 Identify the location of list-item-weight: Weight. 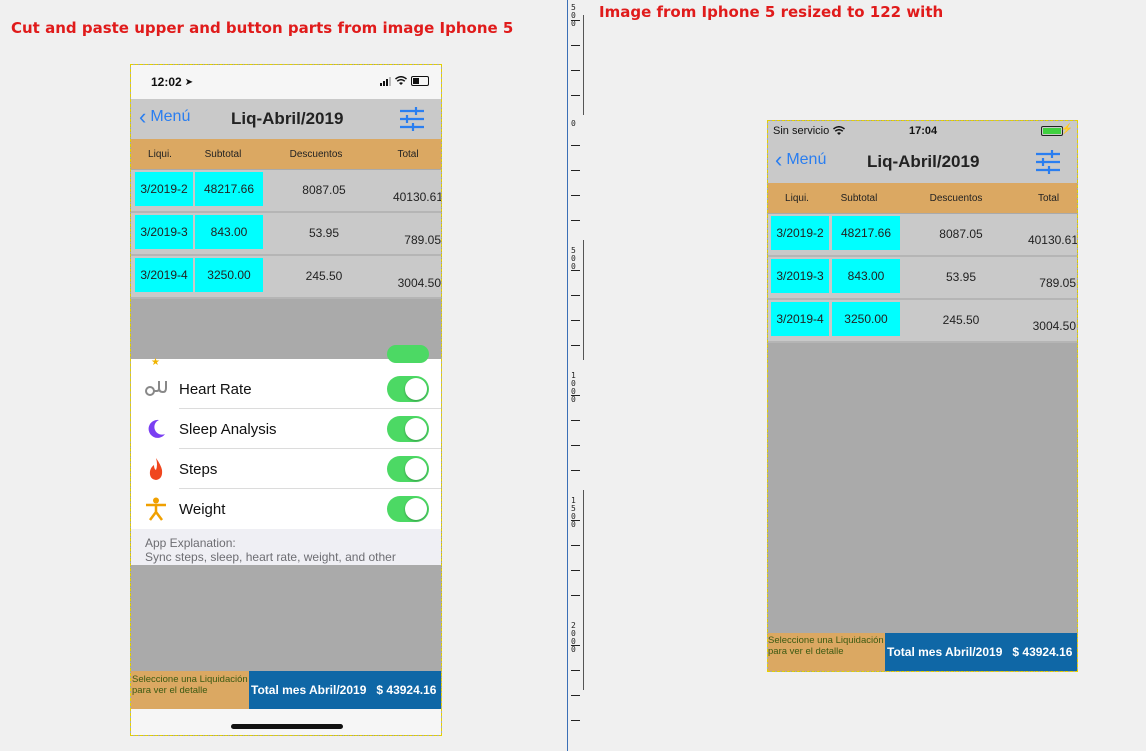
(286, 509).